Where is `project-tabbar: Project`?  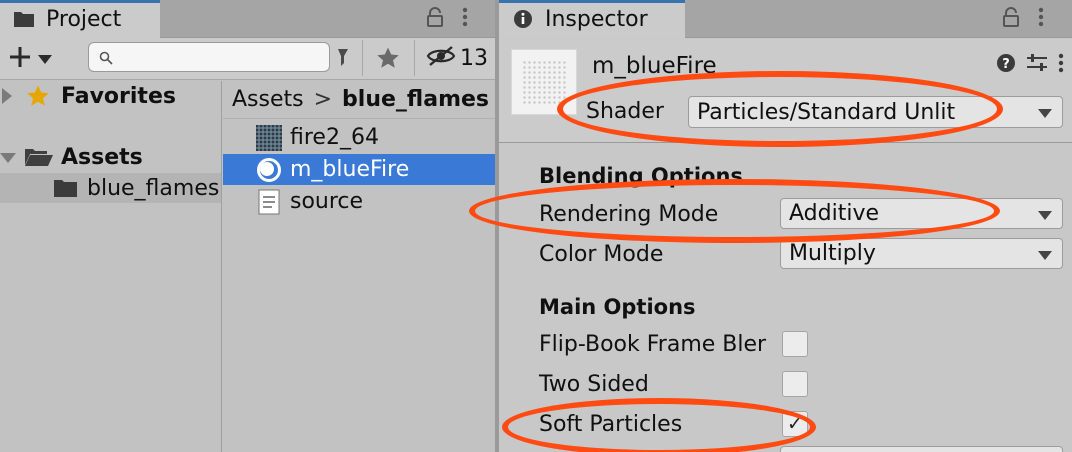
project-tabbar: Project is located at coordinates (247, 19).